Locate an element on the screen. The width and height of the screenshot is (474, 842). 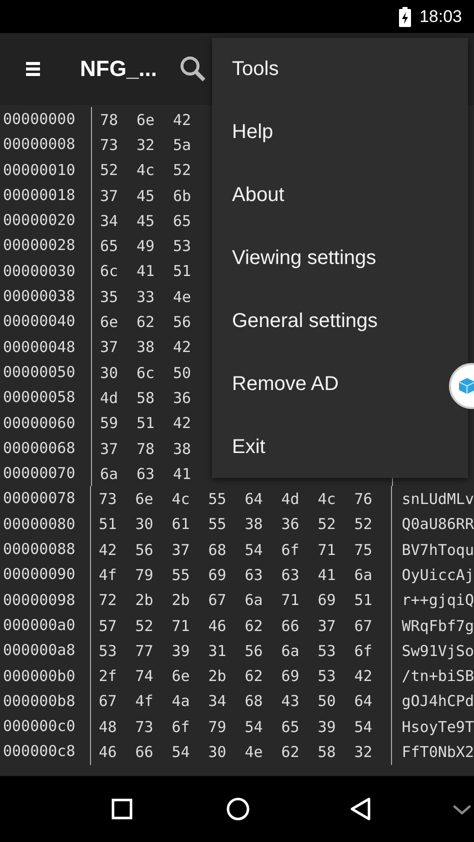
offset-cell: 000000a0 is located at coordinates (45, 625).